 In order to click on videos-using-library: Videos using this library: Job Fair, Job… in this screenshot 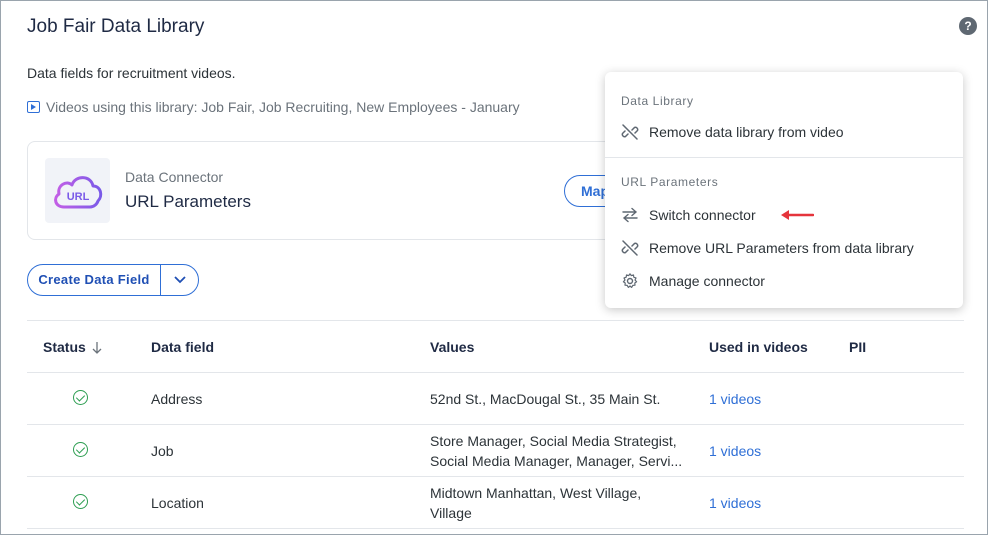, I will do `click(273, 107)`.